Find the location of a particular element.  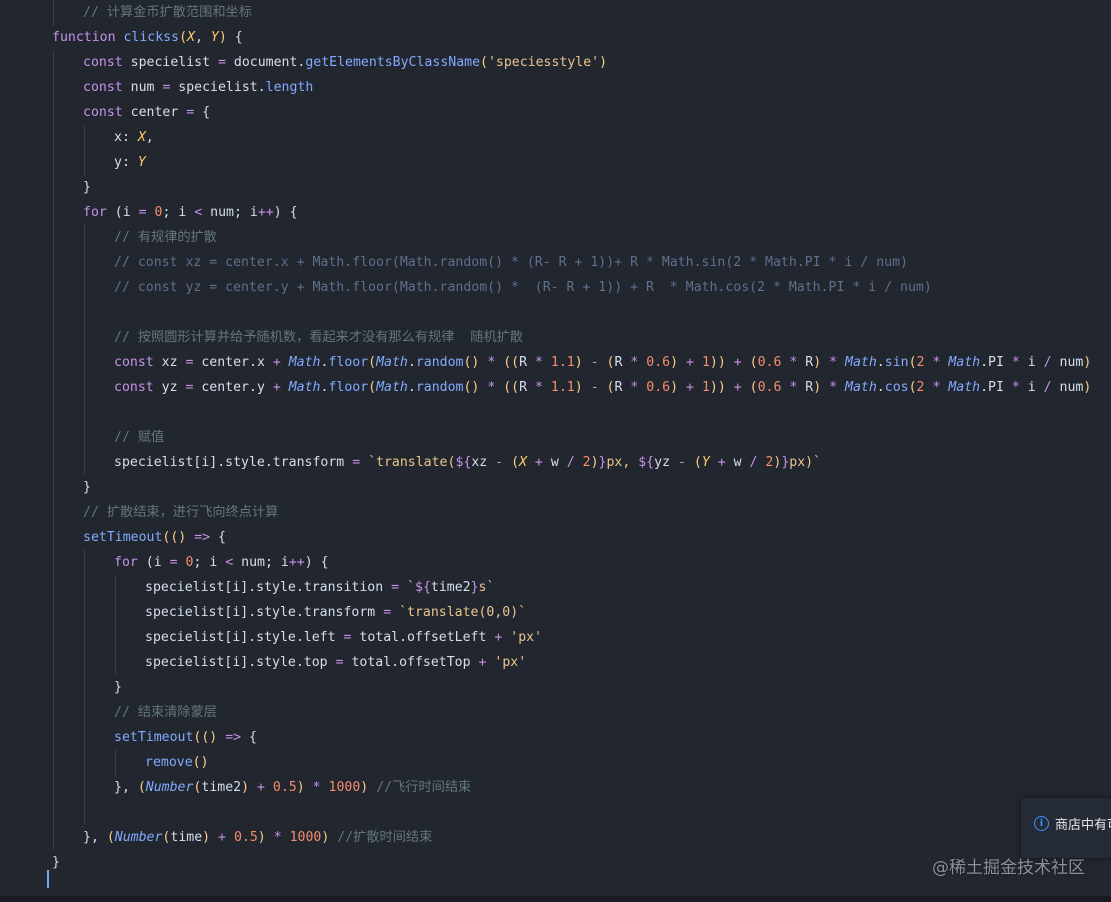

code-line: // 结束清除蒙层 is located at coordinates (165, 712).